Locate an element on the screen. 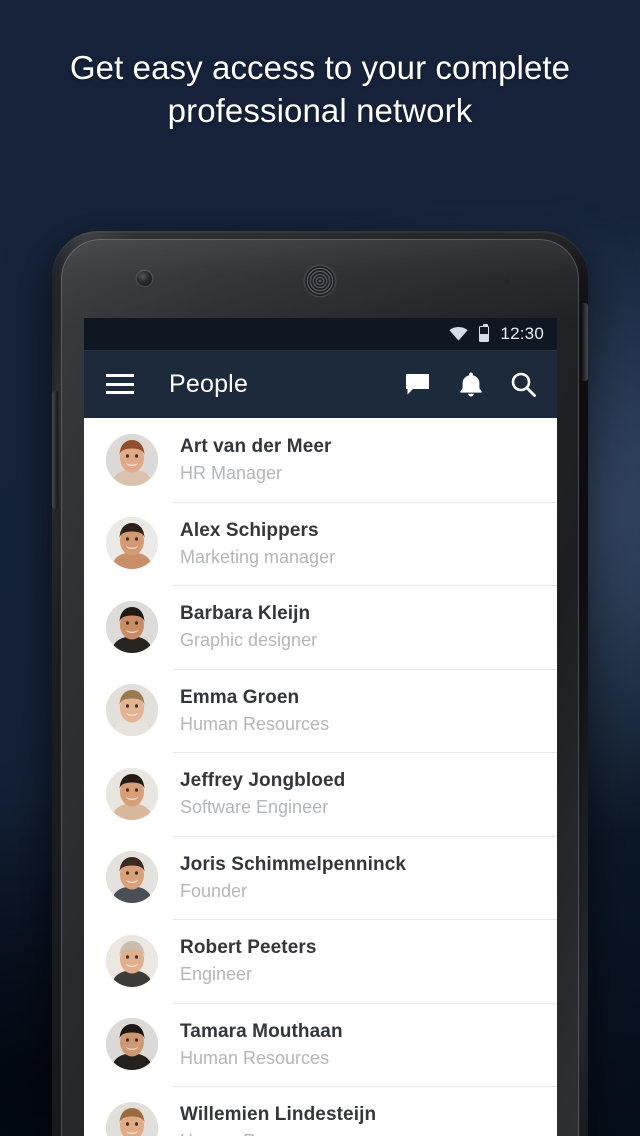 This screenshot has width=640, height=1136. person-name: Tamara Mouthaan is located at coordinates (261, 1031).